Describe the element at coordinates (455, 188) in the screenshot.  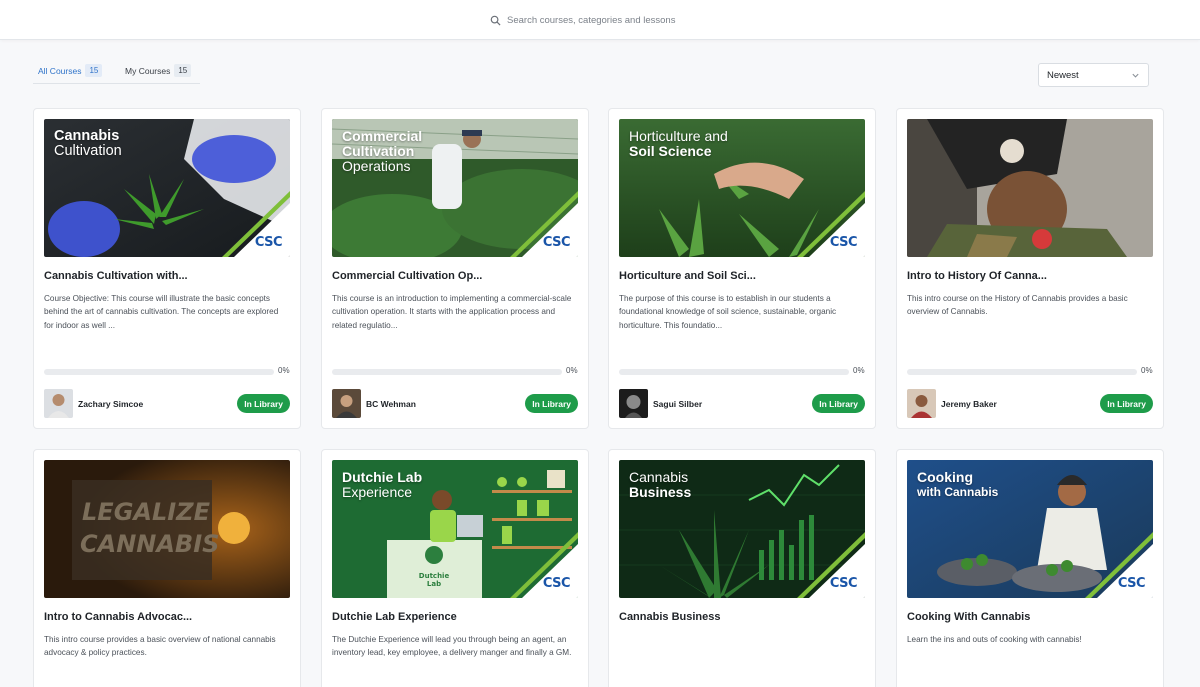
I see `course-thumbnail: Commercial Cultivation Operations CSC` at that location.